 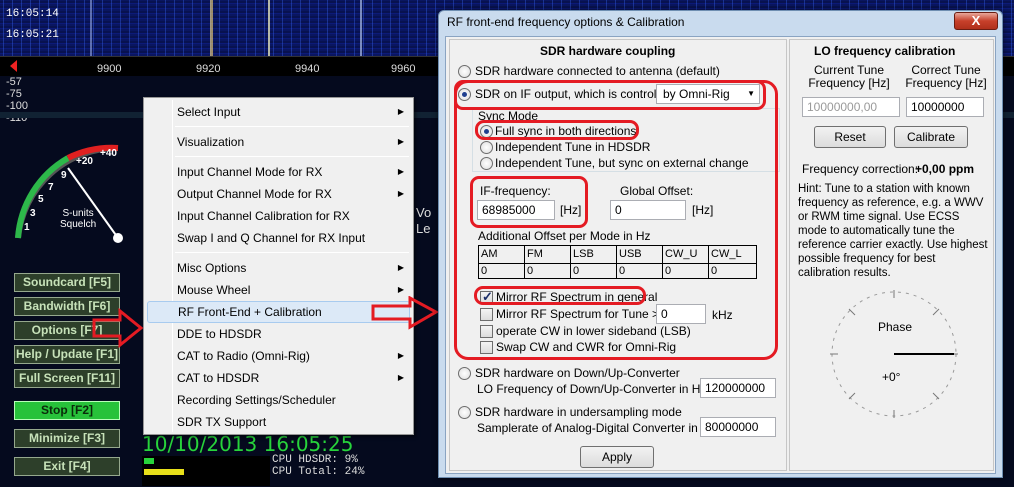 What do you see at coordinates (78, 213) in the screenshot?
I see `s-units-label: S-units` at bounding box center [78, 213].